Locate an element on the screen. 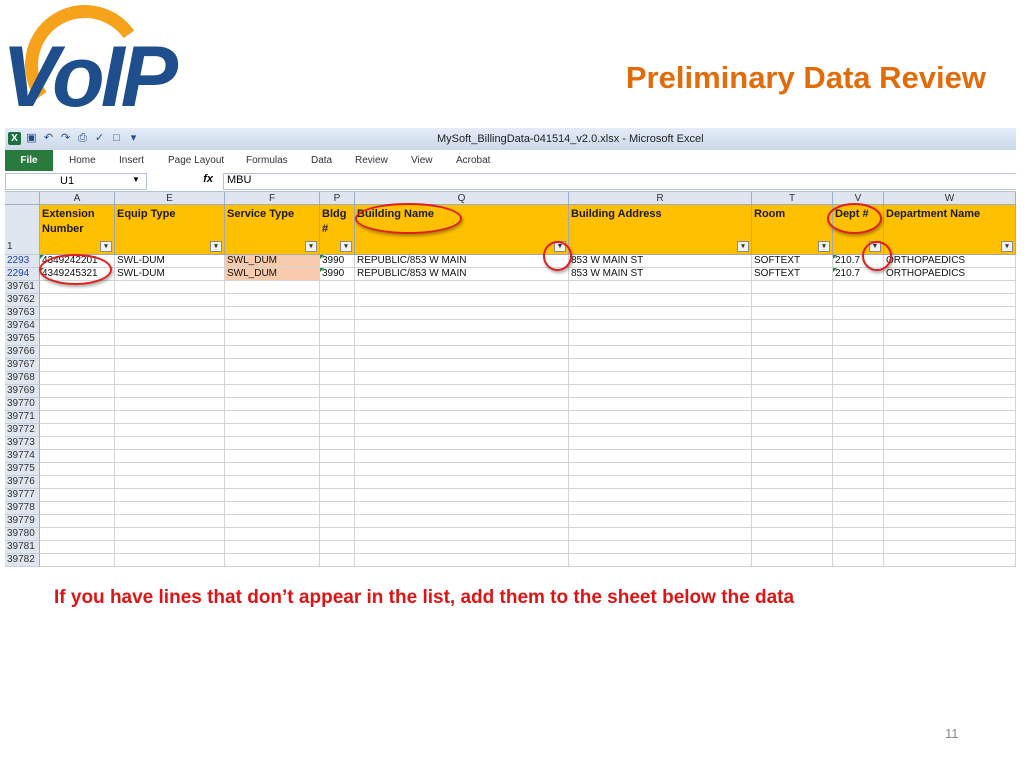  table-cell: SWL_DUM is located at coordinates (272, 261).